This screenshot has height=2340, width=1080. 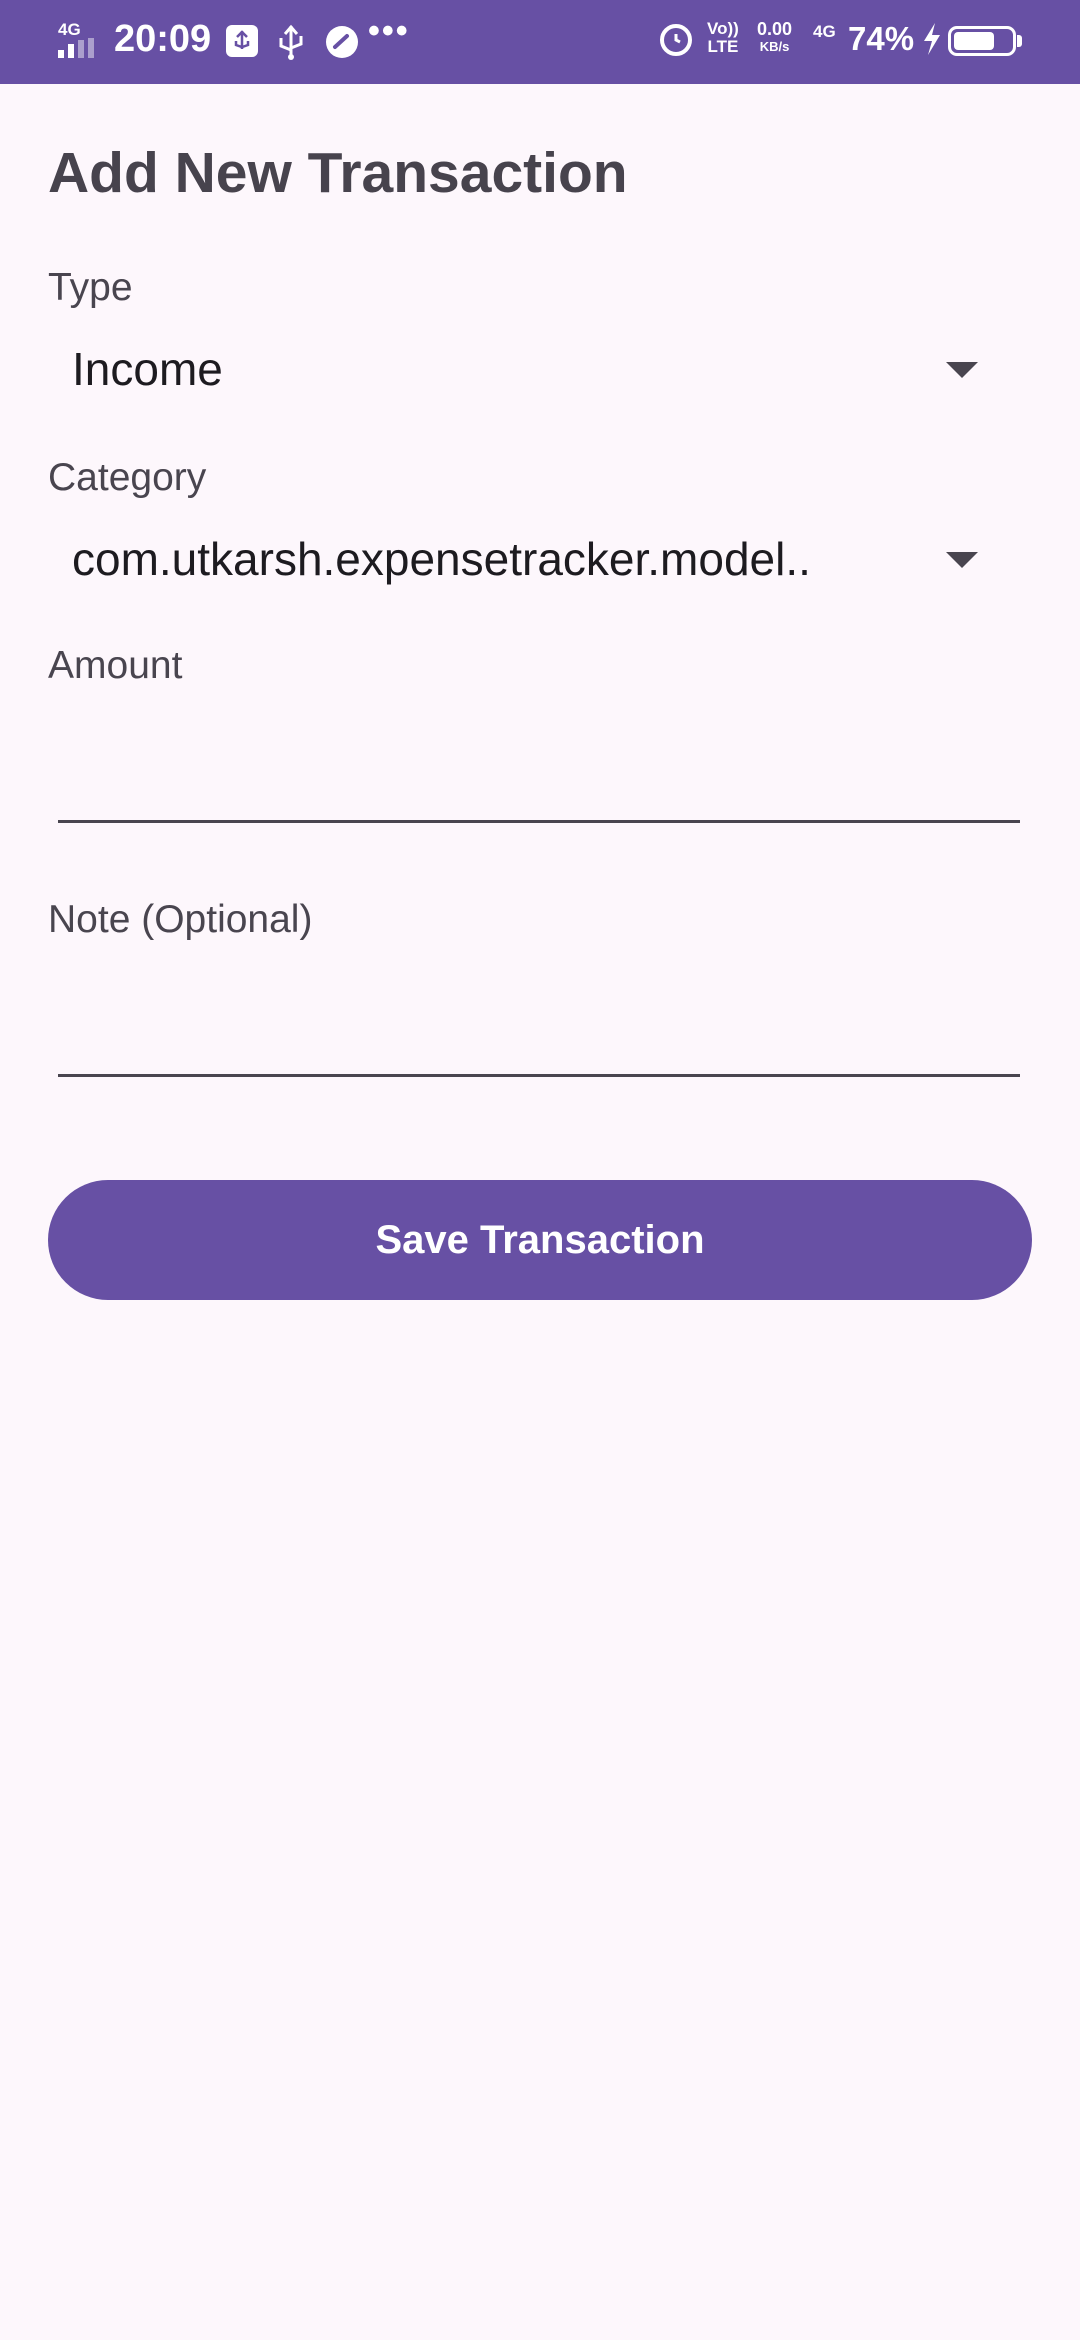 What do you see at coordinates (90, 287) in the screenshot?
I see `type-label: Type` at bounding box center [90, 287].